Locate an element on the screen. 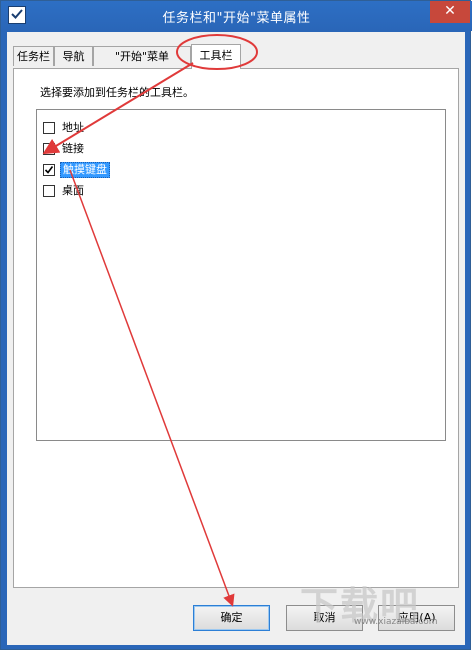 The width and height of the screenshot is (473, 652). checkmark-icon is located at coordinates (49, 170).